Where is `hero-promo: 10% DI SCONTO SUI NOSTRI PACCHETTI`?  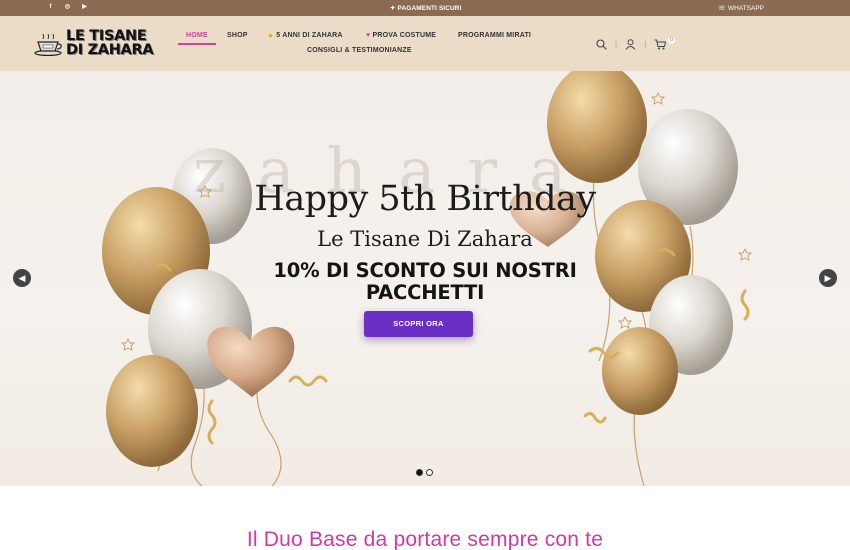 hero-promo: 10% DI SCONTO SUI NOSTRI PACCHETTI is located at coordinates (425, 282).